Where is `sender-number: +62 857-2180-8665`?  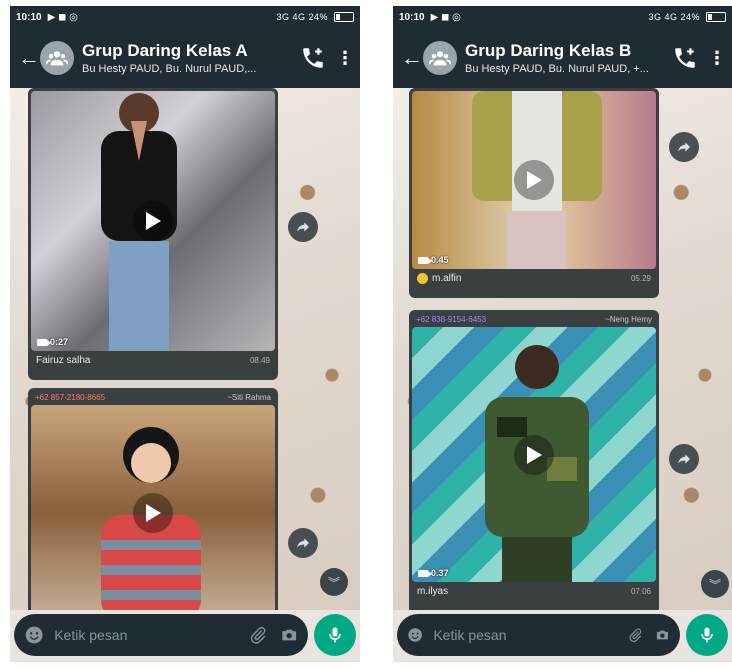
sender-number: +62 857-2180-8665 is located at coordinates (70, 397).